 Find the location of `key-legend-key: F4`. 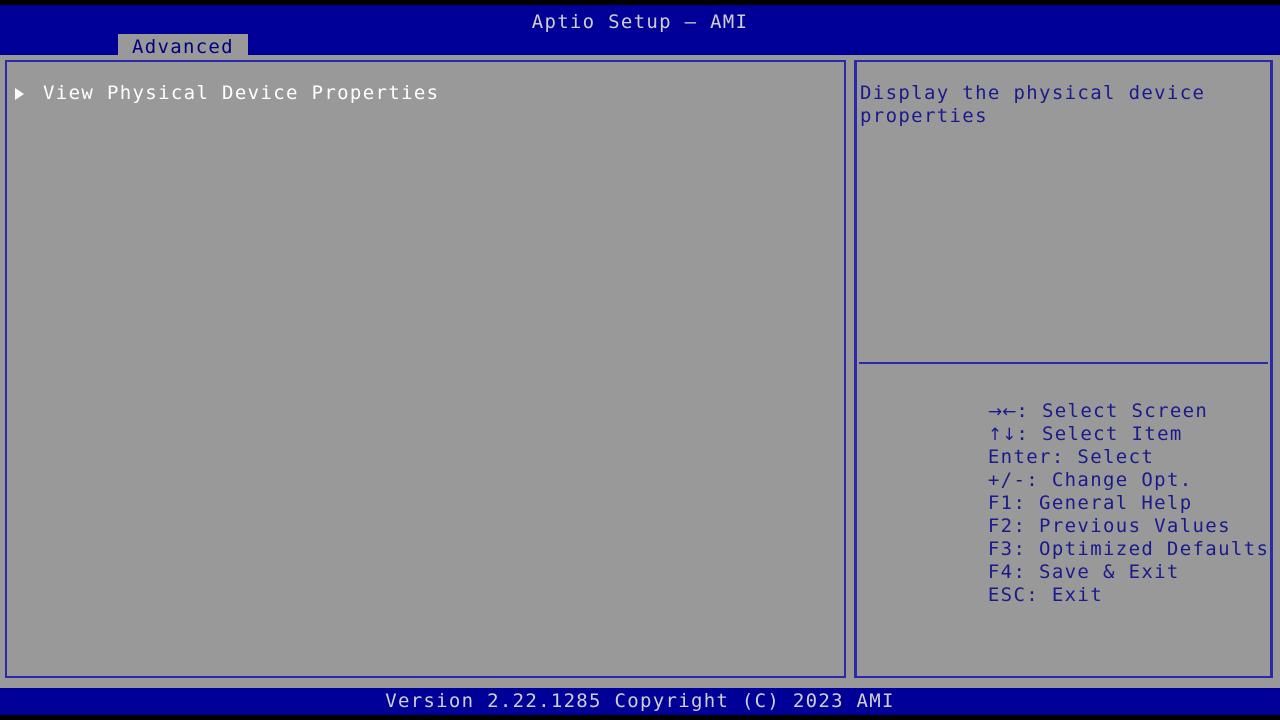

key-legend-key: F4 is located at coordinates (1000, 572).